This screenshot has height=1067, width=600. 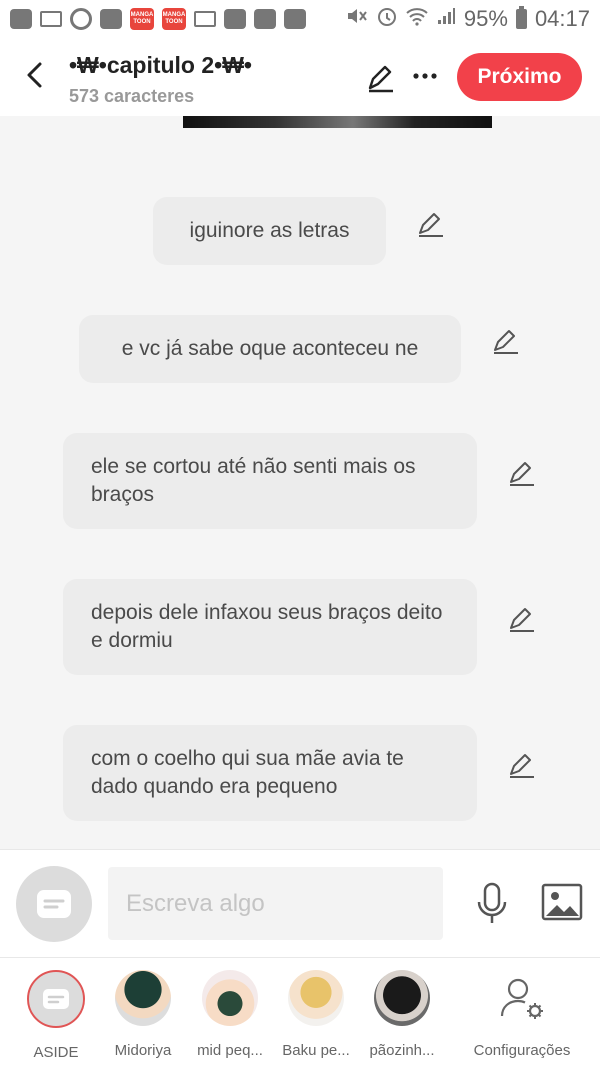 I want to click on person-gear-icon, so click(x=521, y=998).